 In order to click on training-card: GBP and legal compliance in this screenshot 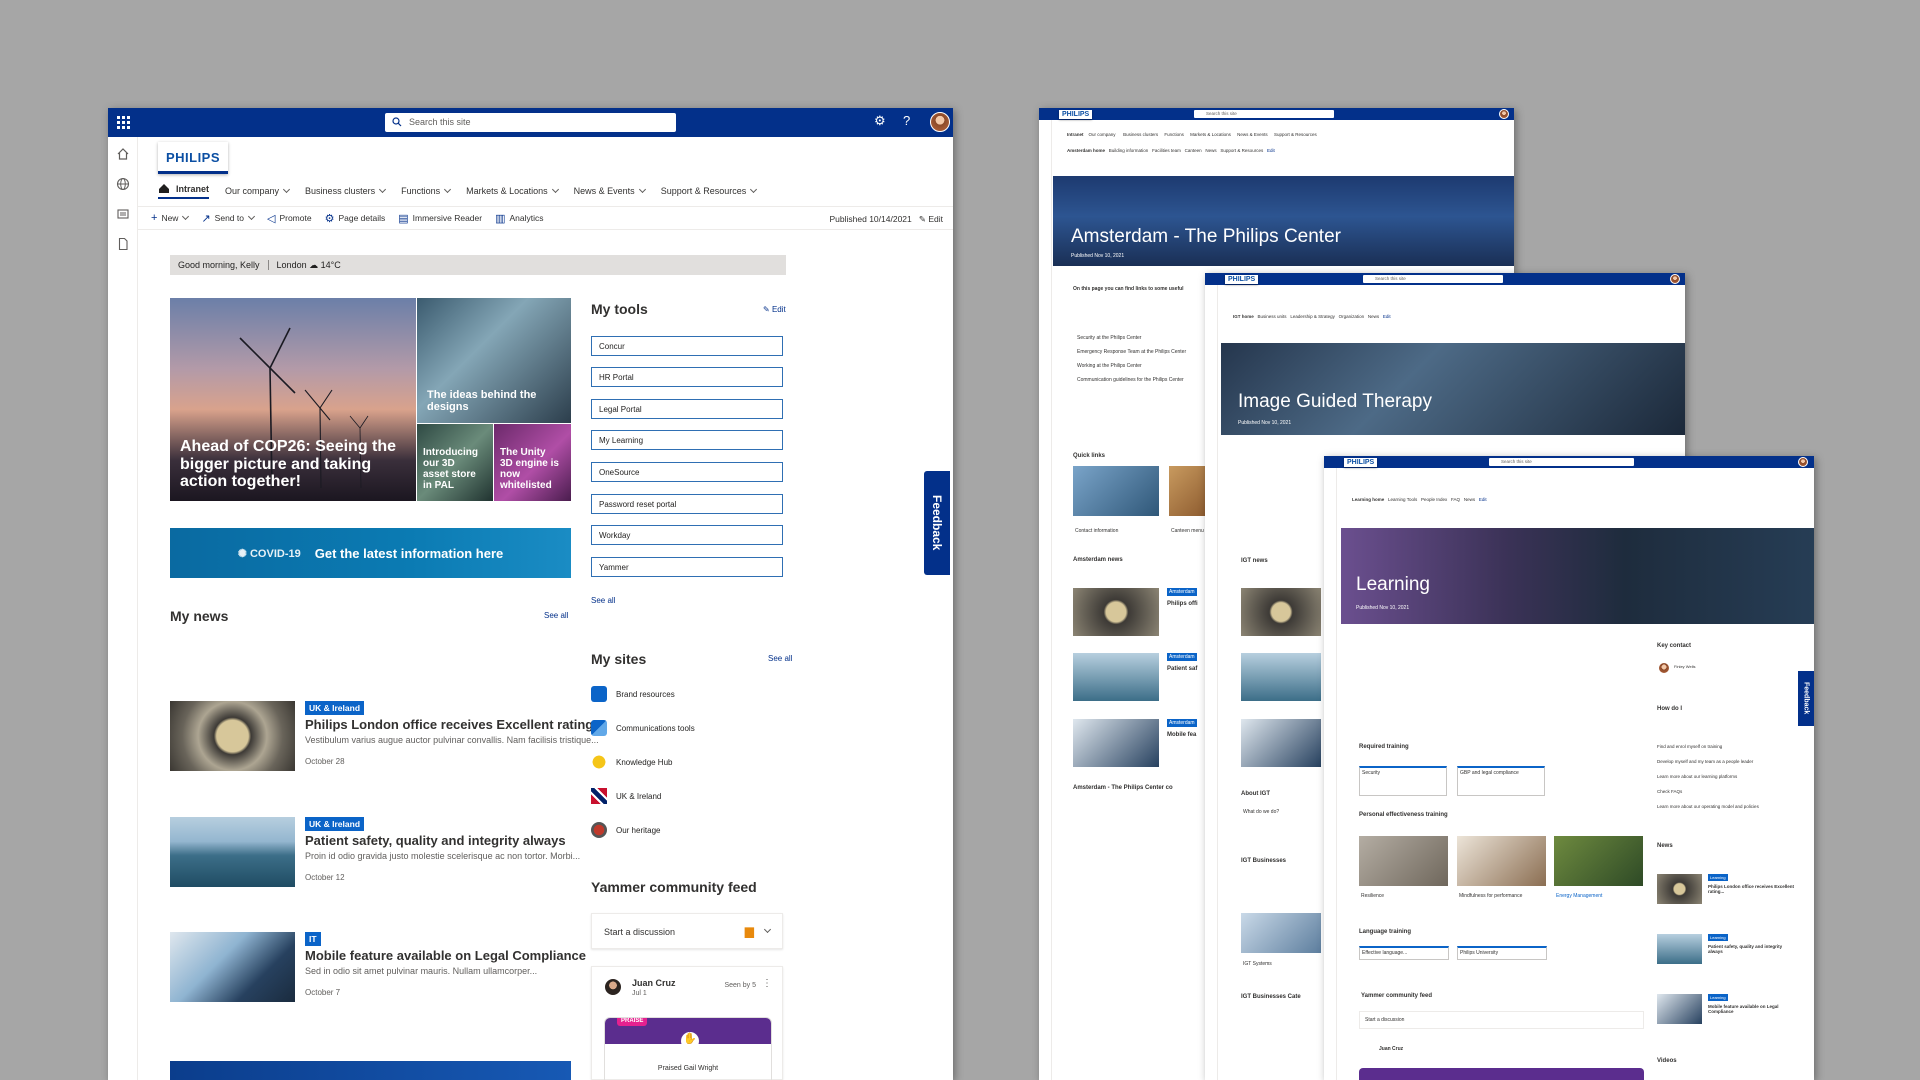, I will do `click(1501, 781)`.